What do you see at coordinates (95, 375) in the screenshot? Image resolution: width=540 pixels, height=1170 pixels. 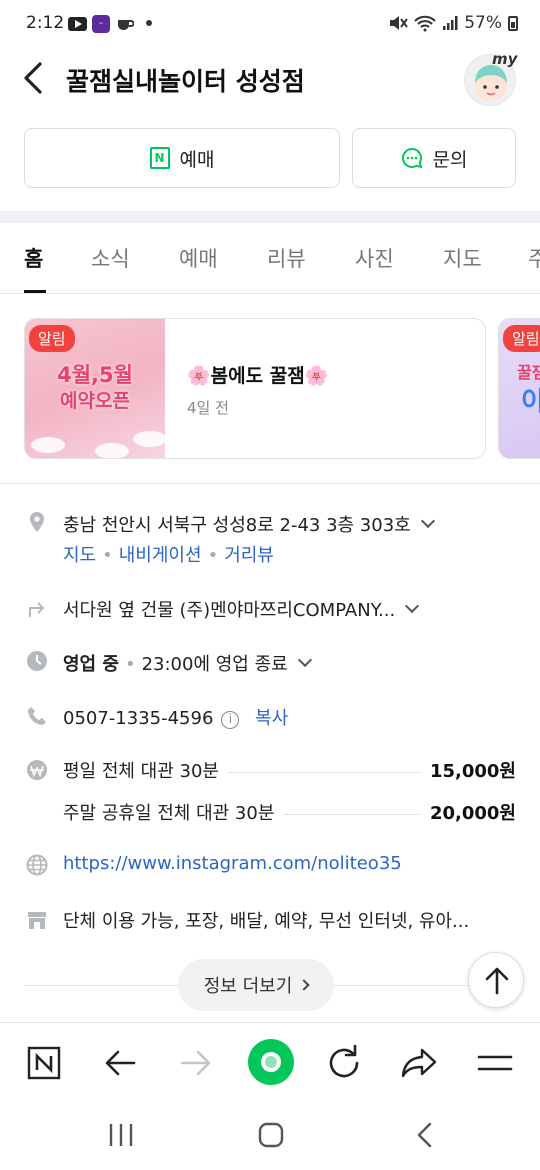 I see `notice-image-line1: 4월,5월` at bounding box center [95, 375].